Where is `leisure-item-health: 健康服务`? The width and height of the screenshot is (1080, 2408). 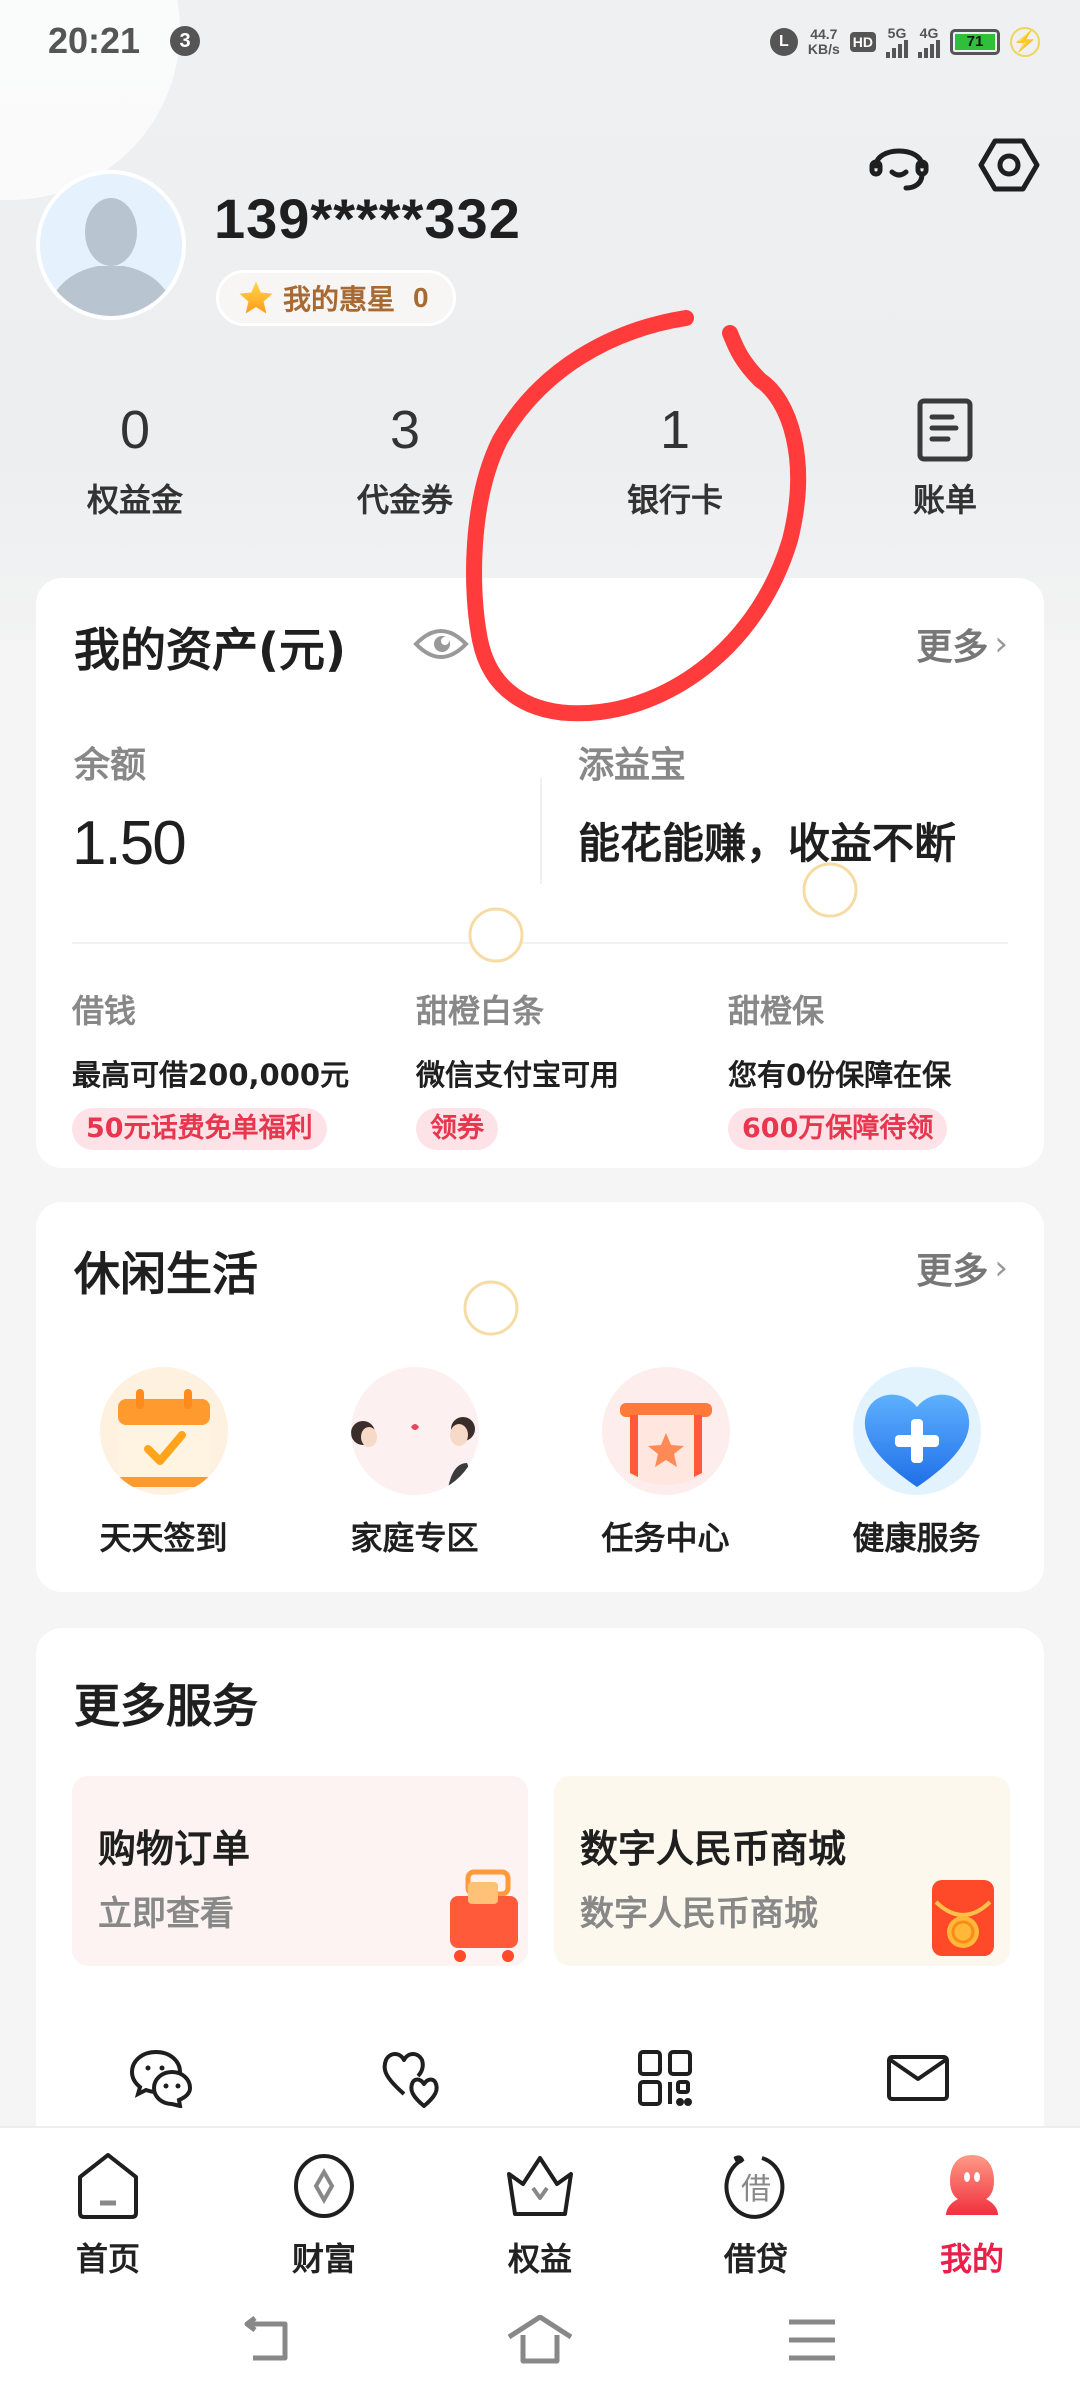
leisure-item-health: 健康服务 is located at coordinates (917, 1463).